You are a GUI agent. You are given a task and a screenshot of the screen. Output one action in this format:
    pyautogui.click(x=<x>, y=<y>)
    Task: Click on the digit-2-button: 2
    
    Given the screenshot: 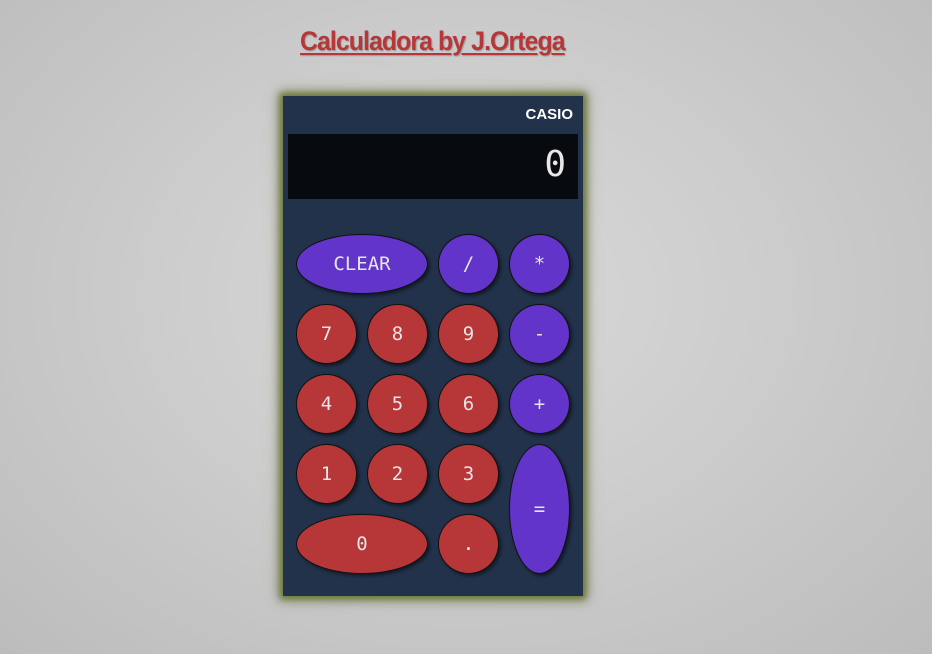 What is the action you would take?
    pyautogui.click(x=397, y=474)
    